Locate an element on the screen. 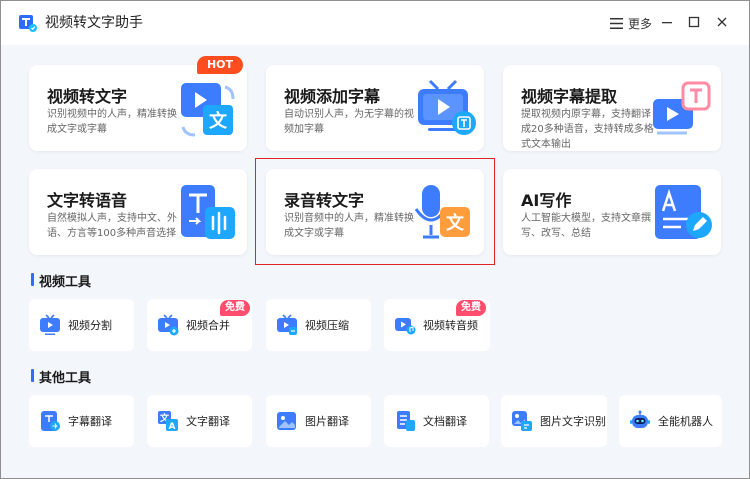  tool-document-translate: 文档翻译 is located at coordinates (436, 421).